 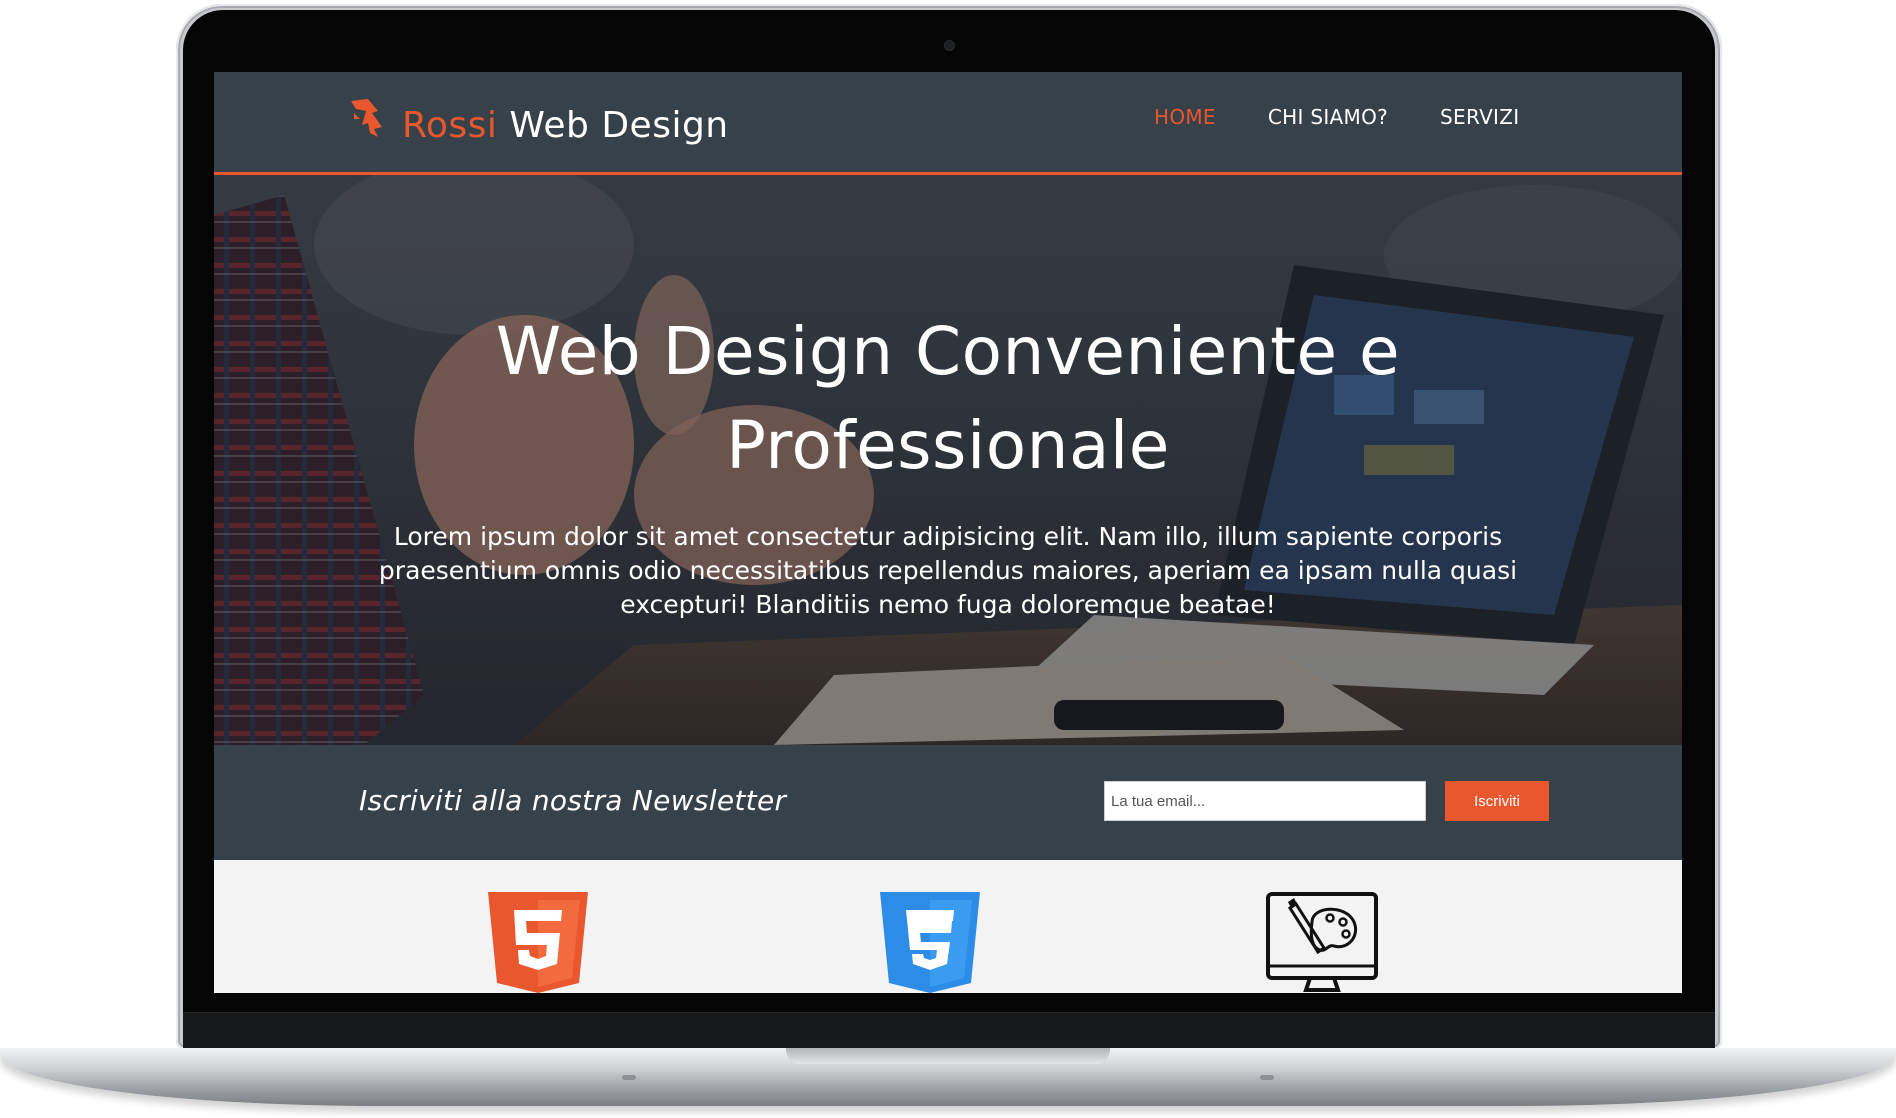 I want to click on nav-item-home: HOME, so click(x=1185, y=117).